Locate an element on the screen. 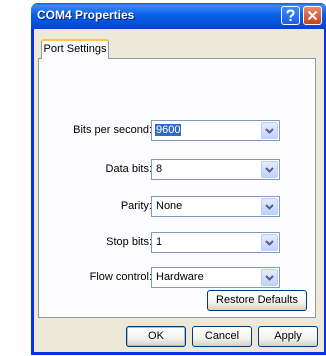 The image size is (326, 356). flow-control-row: Flow control: Hardware is located at coordinates (177, 277).